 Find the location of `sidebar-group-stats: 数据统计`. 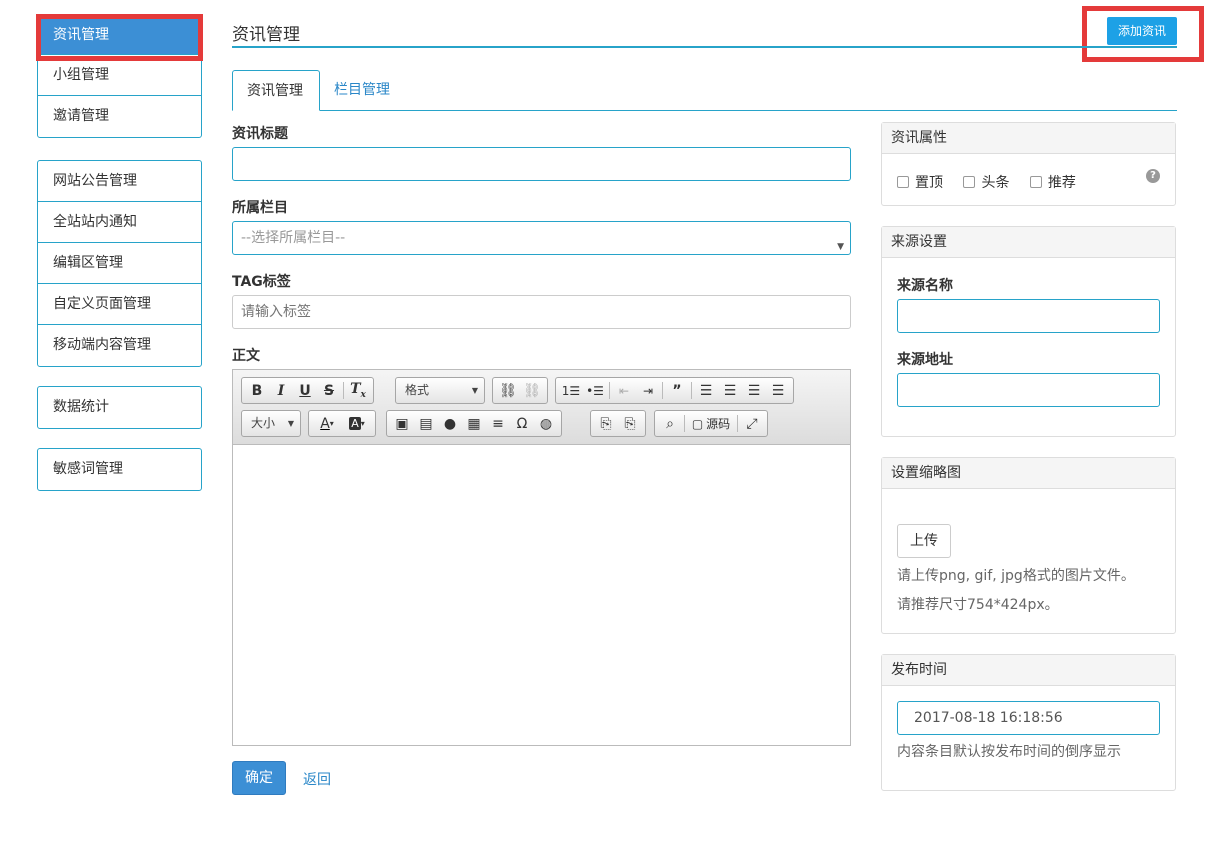

sidebar-group-stats: 数据统计 is located at coordinates (119, 407).